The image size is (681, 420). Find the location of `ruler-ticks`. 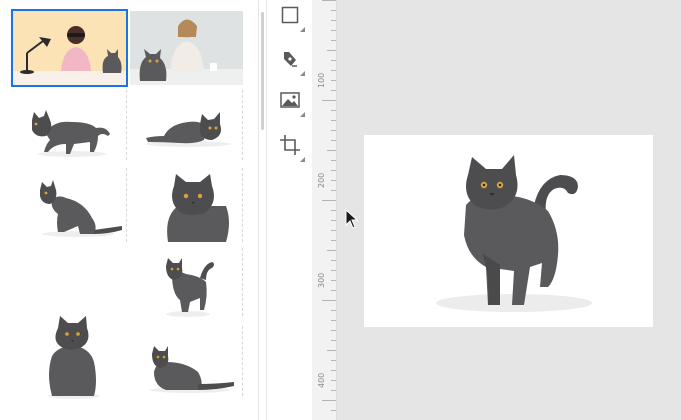

ruler-ticks is located at coordinates (329, 205).